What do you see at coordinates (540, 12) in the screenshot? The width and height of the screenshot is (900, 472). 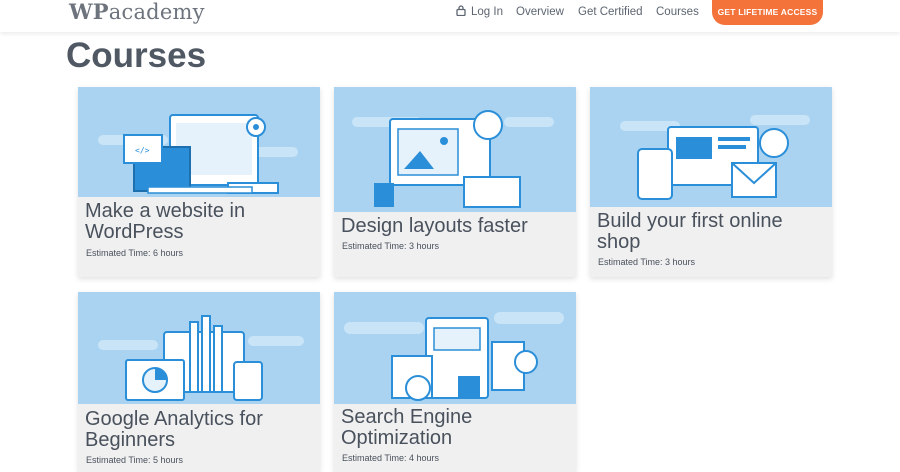 I see `nav-overview-link: Overview` at bounding box center [540, 12].